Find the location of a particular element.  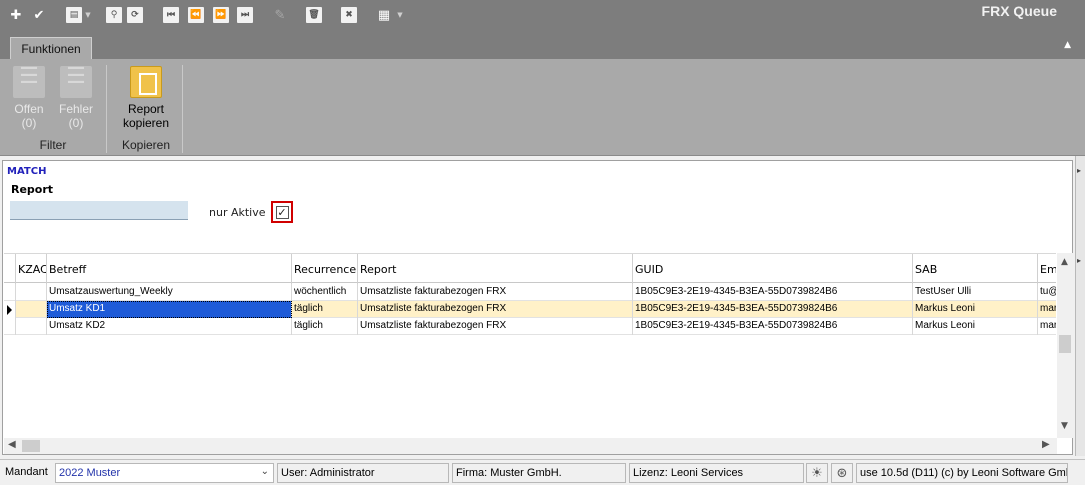

edit-icon: ✎ is located at coordinates (280, 15).